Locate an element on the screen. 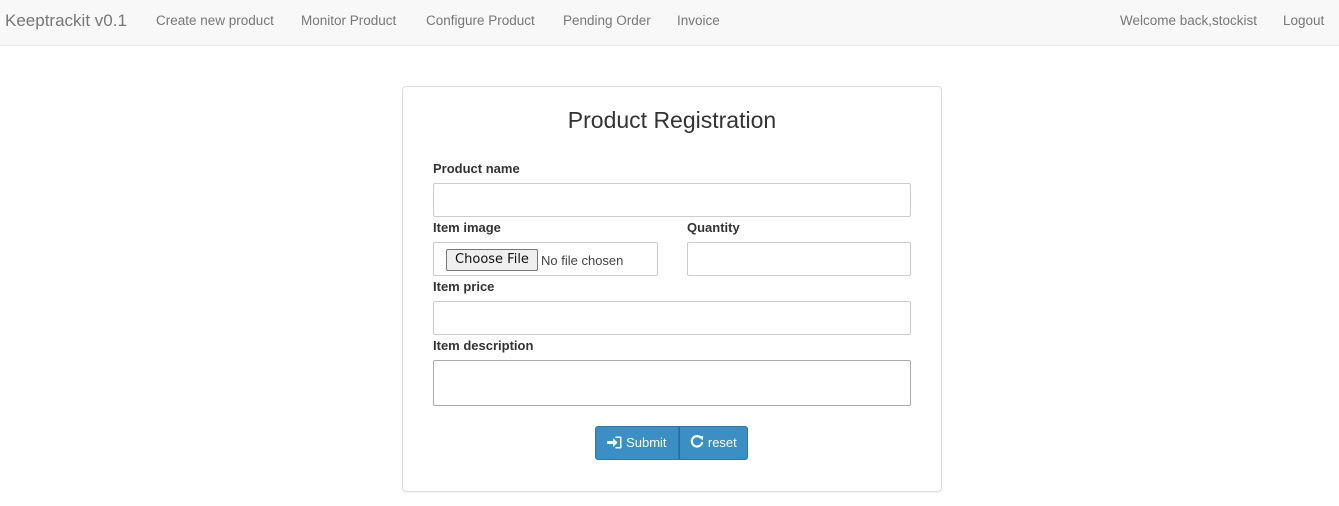 The image size is (1339, 506). product-name-label: Product name is located at coordinates (476, 168).